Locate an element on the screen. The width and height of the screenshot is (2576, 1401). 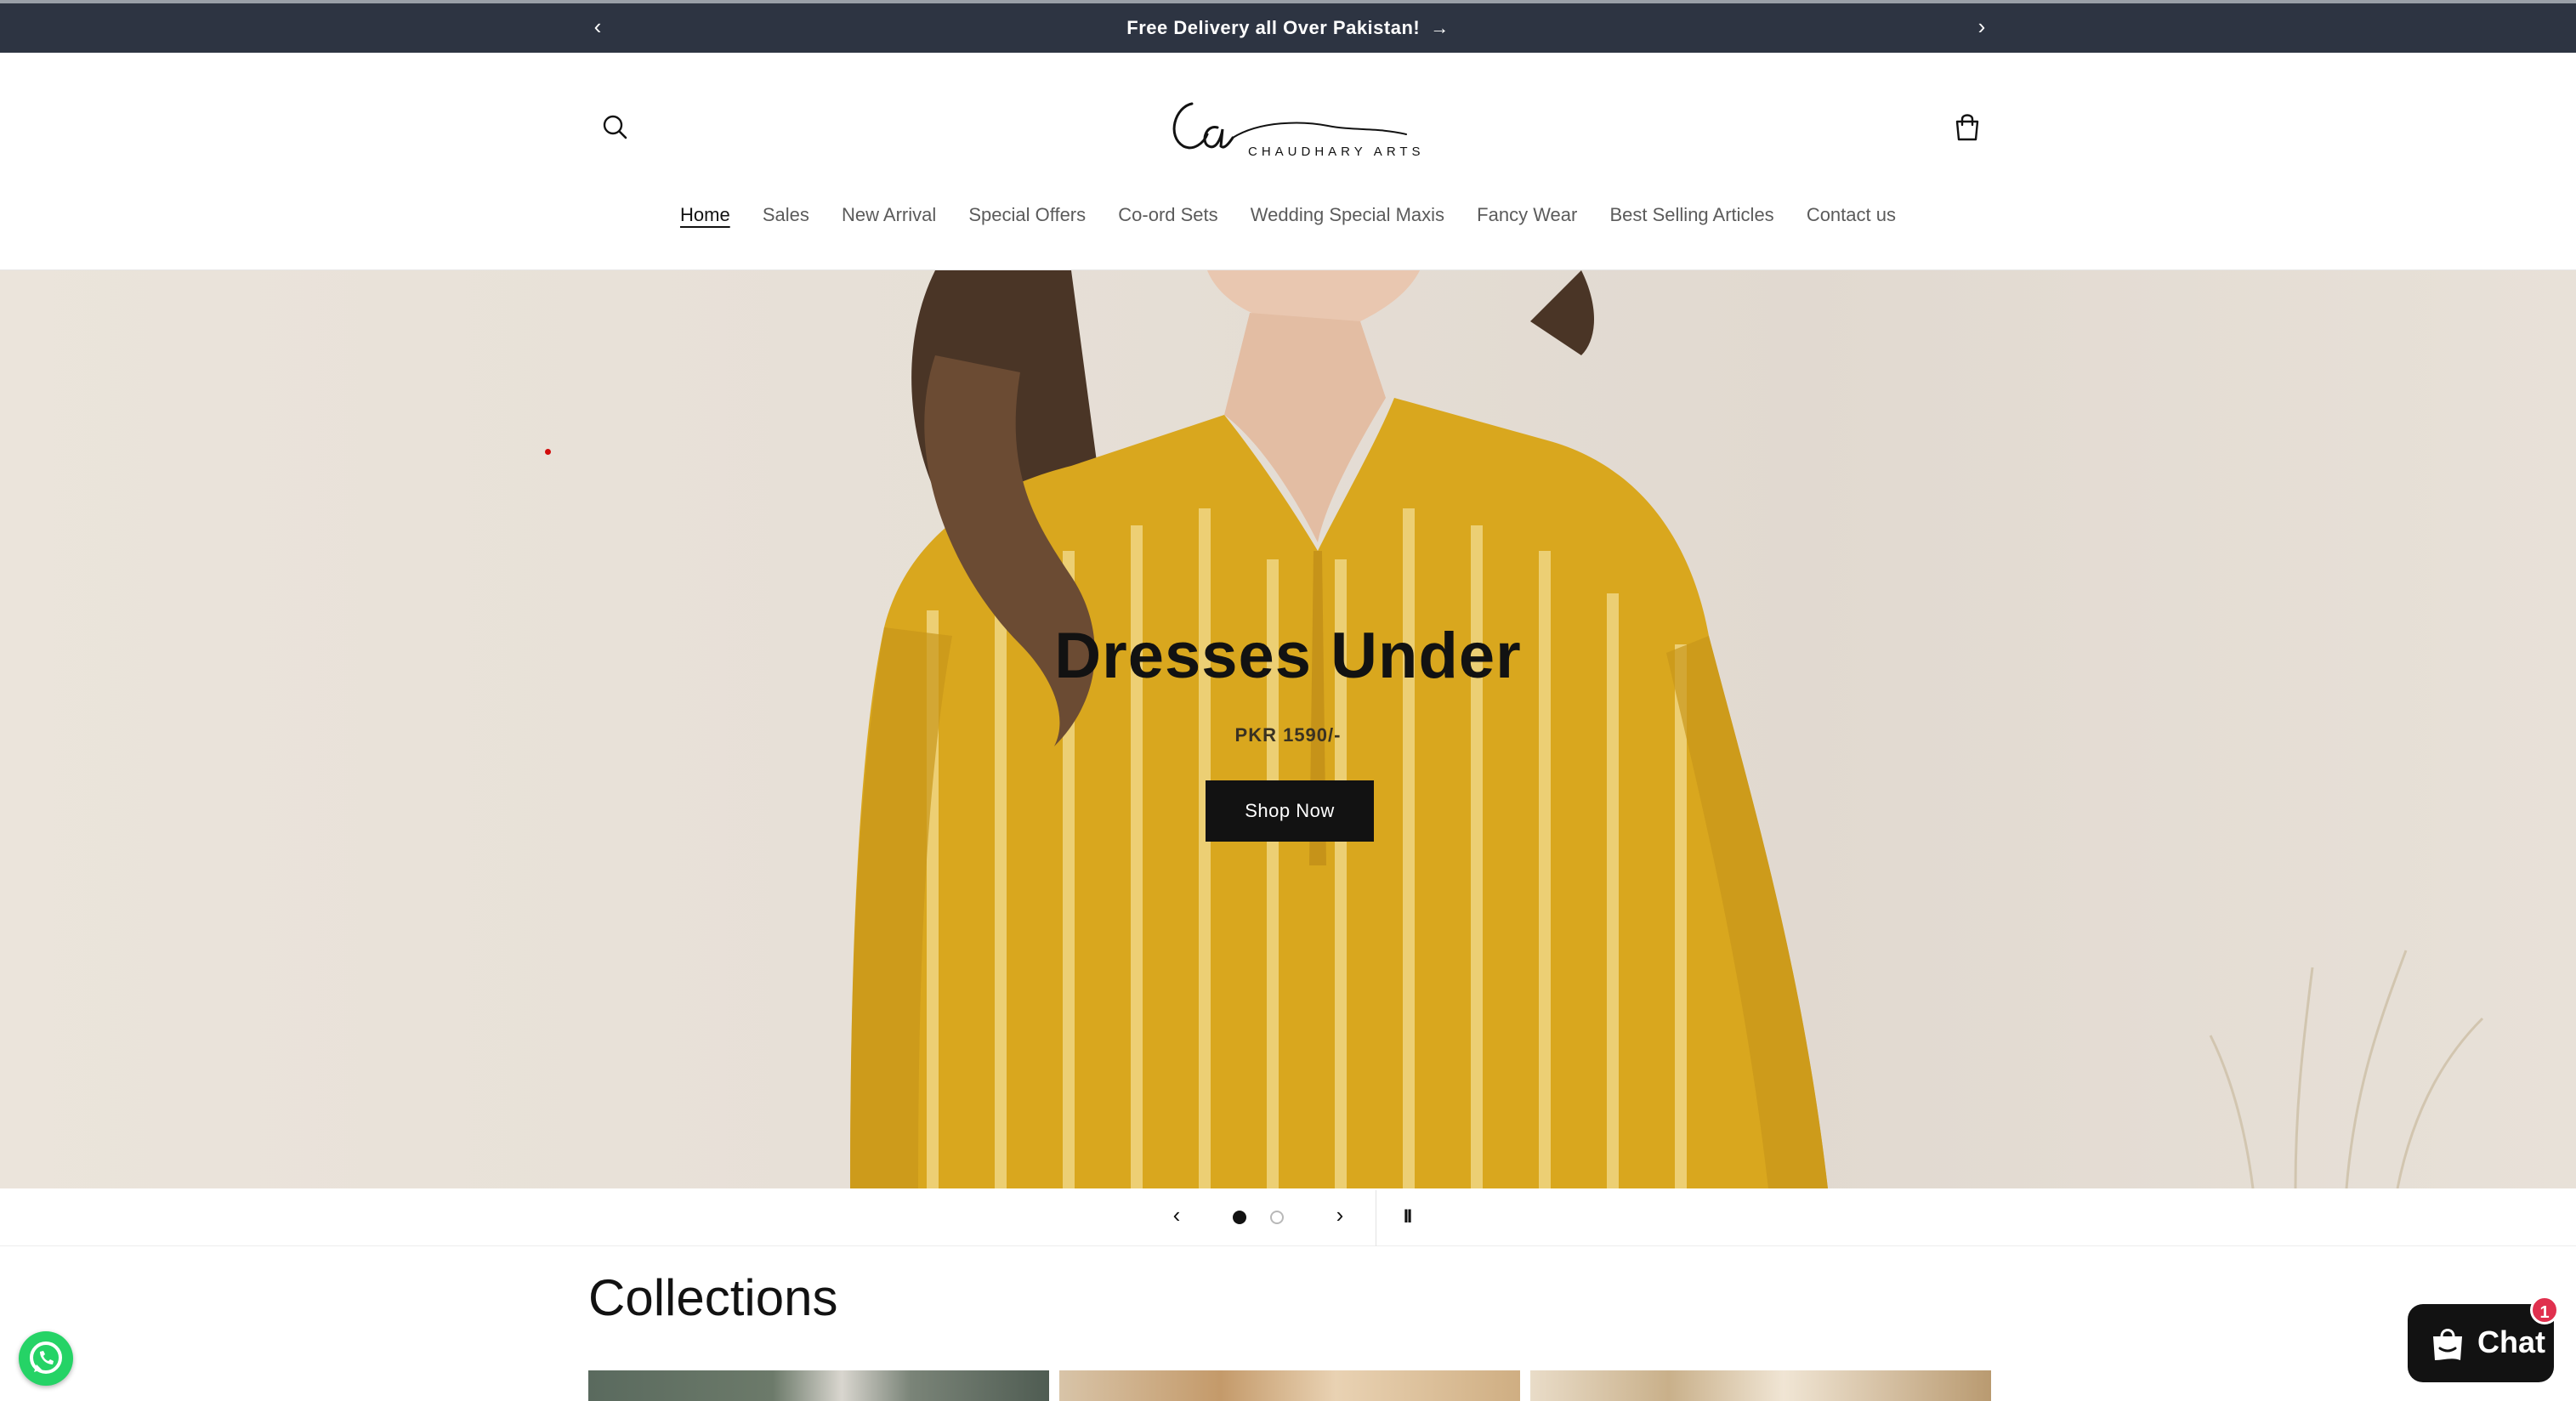
site-logo is located at coordinates (1286, 133).